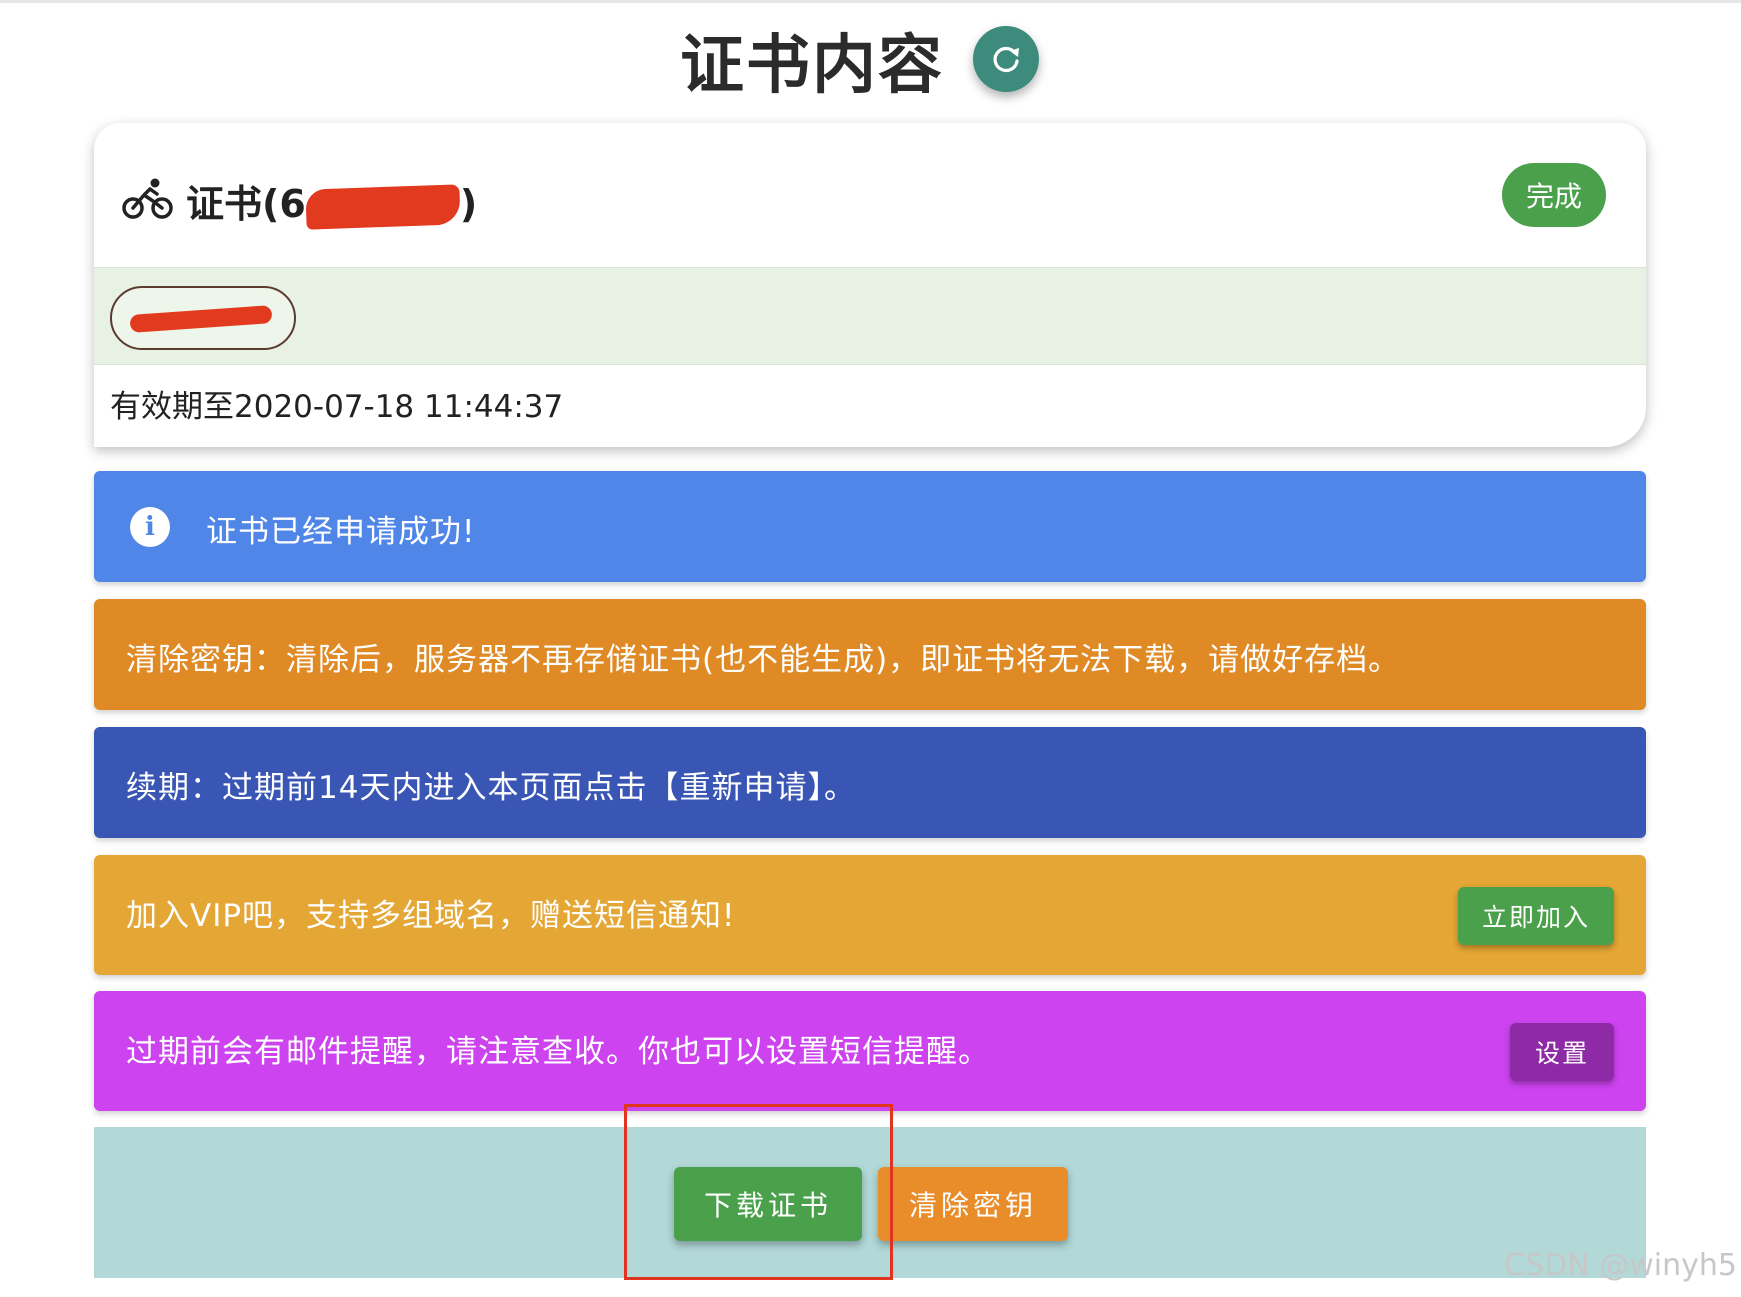 The height and width of the screenshot is (1297, 1741). What do you see at coordinates (870, 915) in the screenshot?
I see `vip-alert: 加入VIP吧，支持多组域名，赠送短信通知! 立即加入` at bounding box center [870, 915].